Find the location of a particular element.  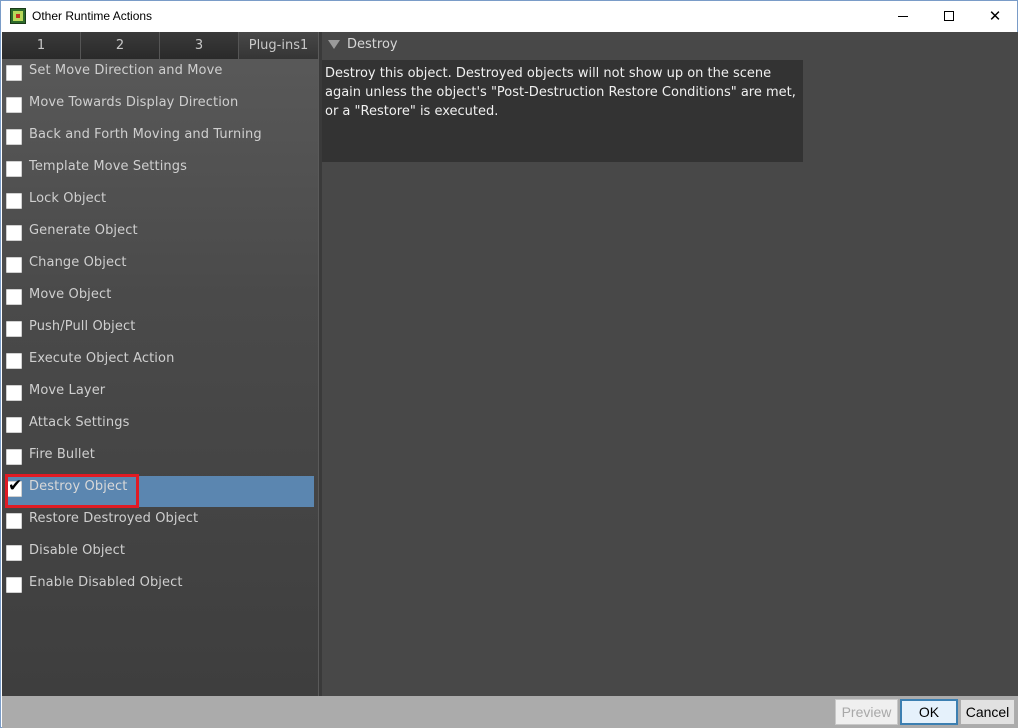

action-row-move-layer: Move Layer is located at coordinates (160, 395).